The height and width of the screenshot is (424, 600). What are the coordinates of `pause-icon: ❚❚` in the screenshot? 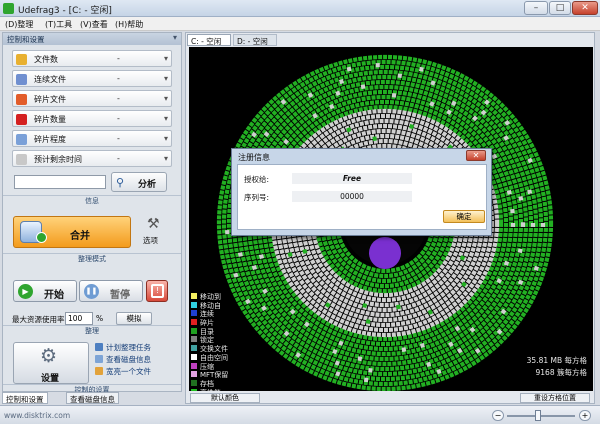 It's located at (91, 291).